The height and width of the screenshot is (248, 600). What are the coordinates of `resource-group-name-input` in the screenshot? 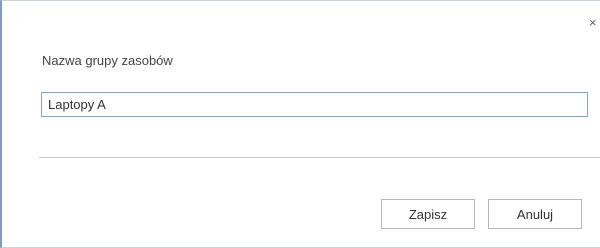 It's located at (314, 104).